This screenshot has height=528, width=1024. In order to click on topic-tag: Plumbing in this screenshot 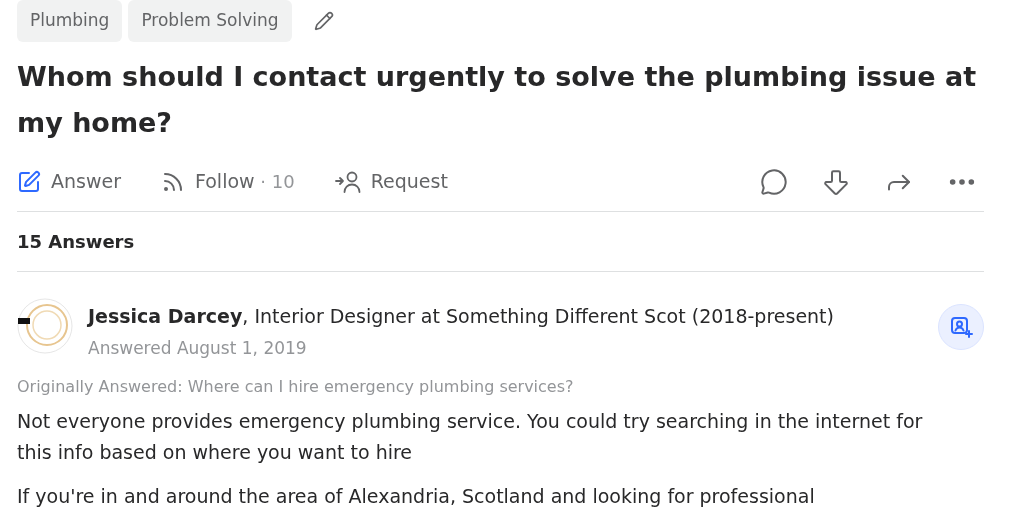, I will do `click(70, 21)`.